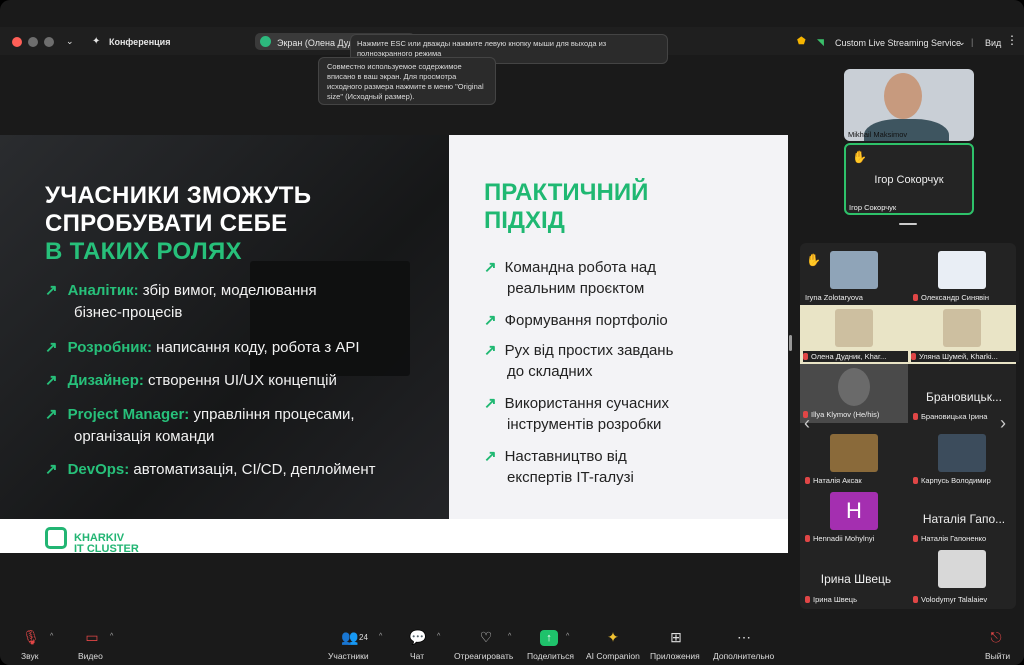 Image resolution: width=1024 pixels, height=665 pixels. What do you see at coordinates (350, 637) in the screenshot?
I see `participants-icon: 👥` at bounding box center [350, 637].